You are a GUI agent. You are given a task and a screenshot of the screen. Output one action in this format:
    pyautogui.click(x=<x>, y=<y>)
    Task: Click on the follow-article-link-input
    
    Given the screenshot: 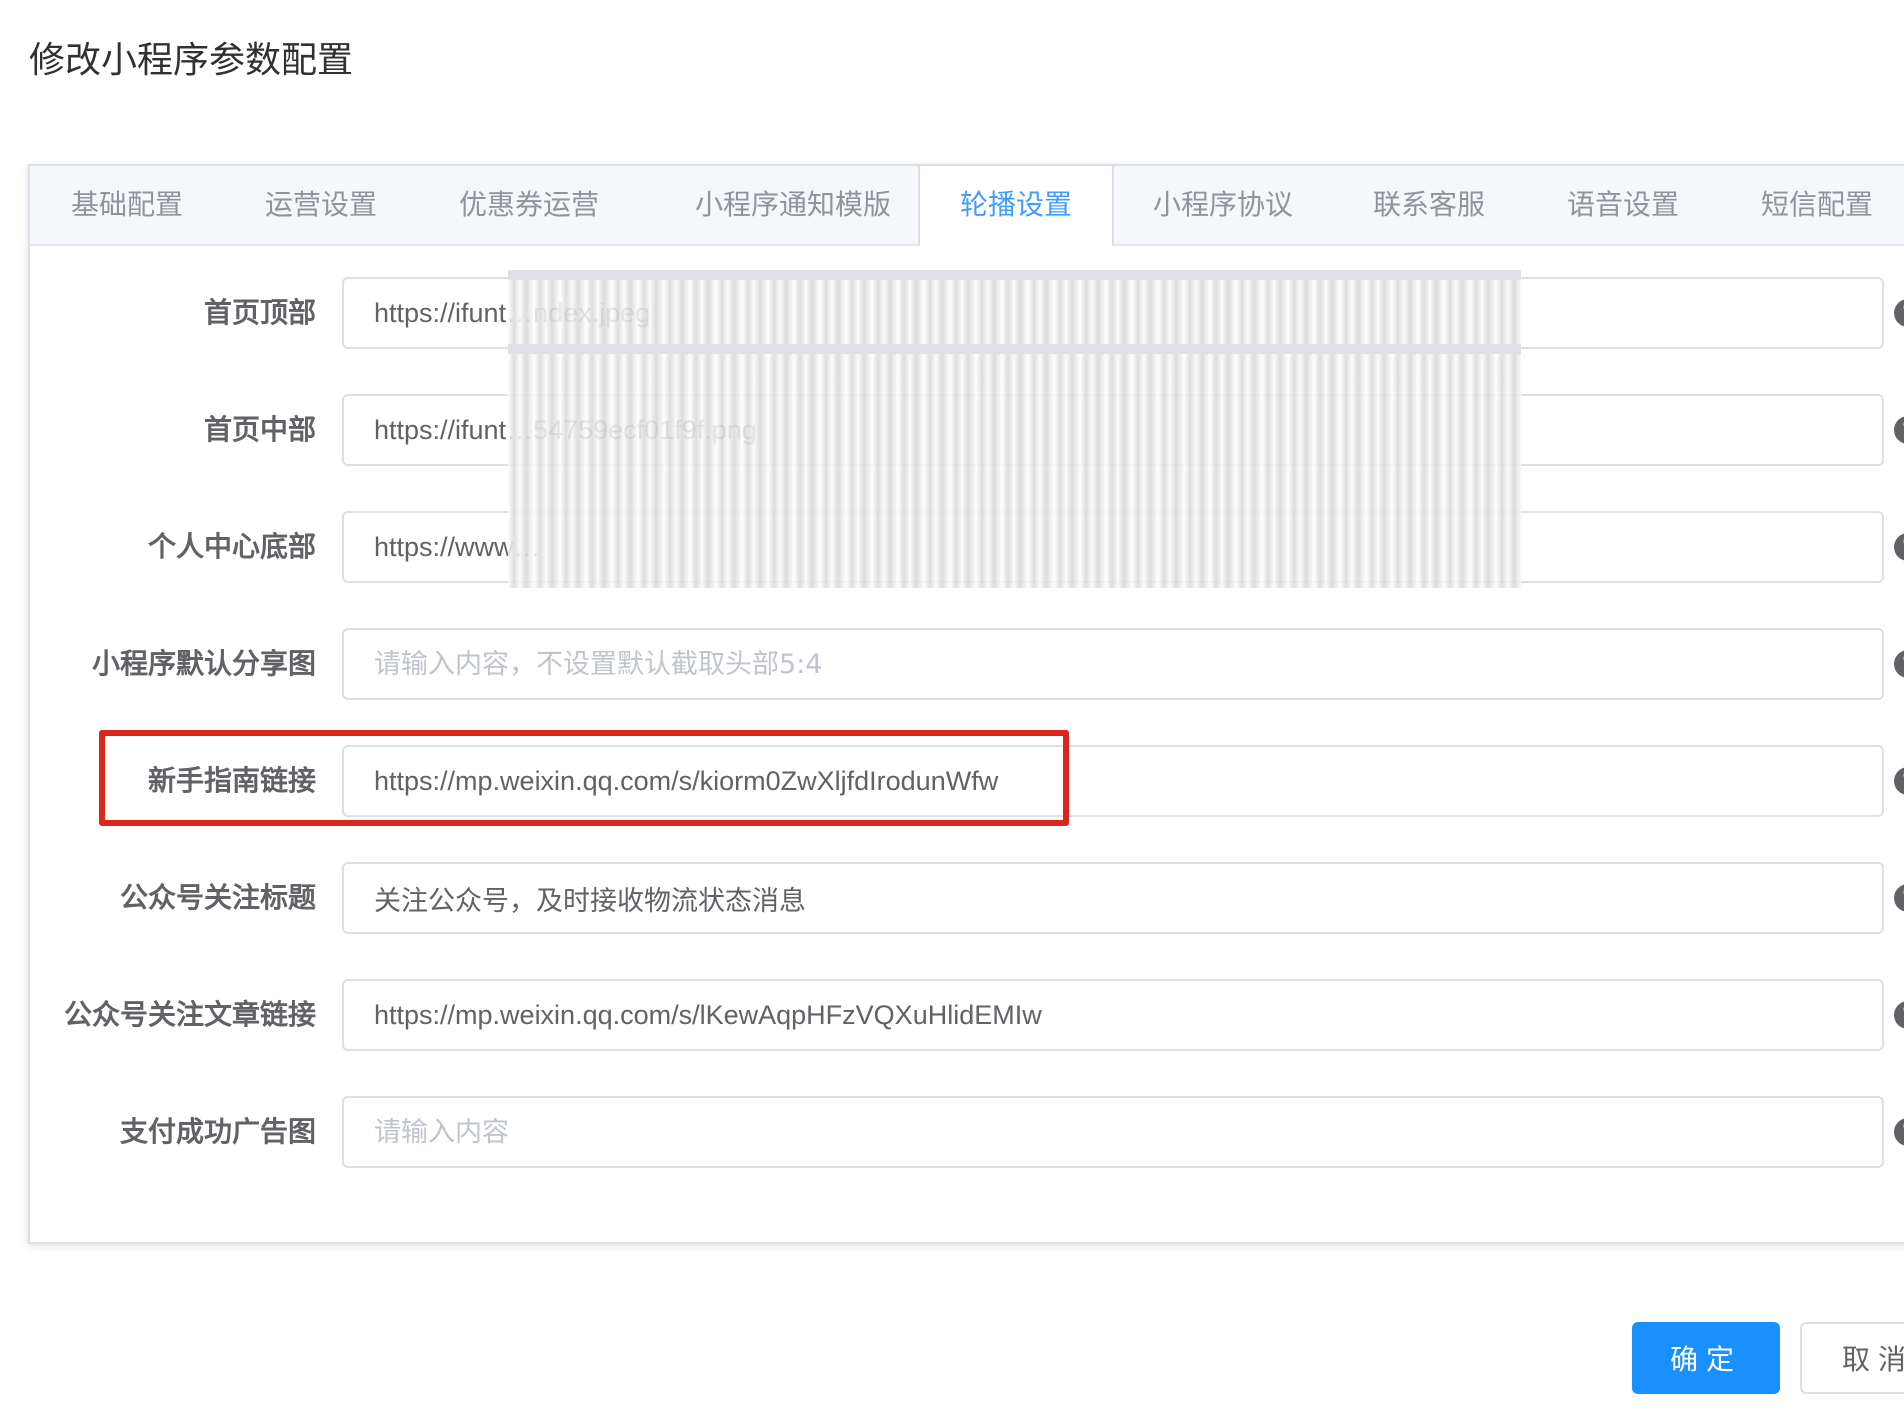 What is the action you would take?
    pyautogui.click(x=1113, y=1015)
    